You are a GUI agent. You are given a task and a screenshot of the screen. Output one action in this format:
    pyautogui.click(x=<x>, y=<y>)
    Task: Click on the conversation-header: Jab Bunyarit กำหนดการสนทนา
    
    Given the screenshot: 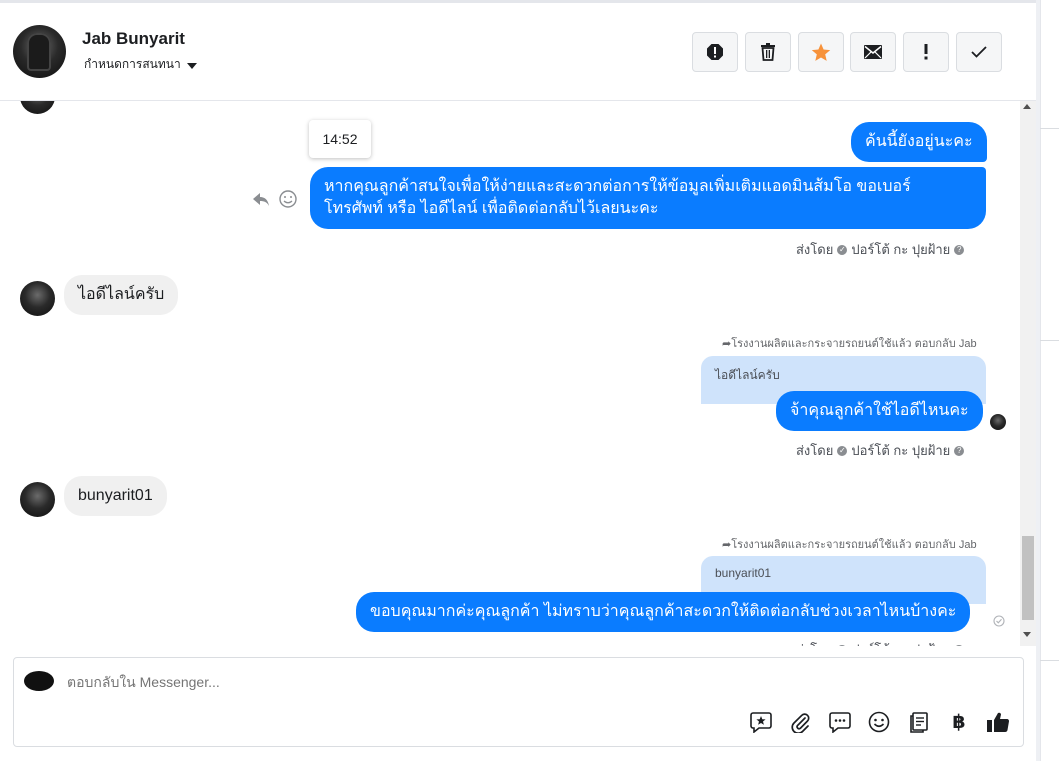 What is the action you would take?
    pyautogui.click(x=518, y=52)
    